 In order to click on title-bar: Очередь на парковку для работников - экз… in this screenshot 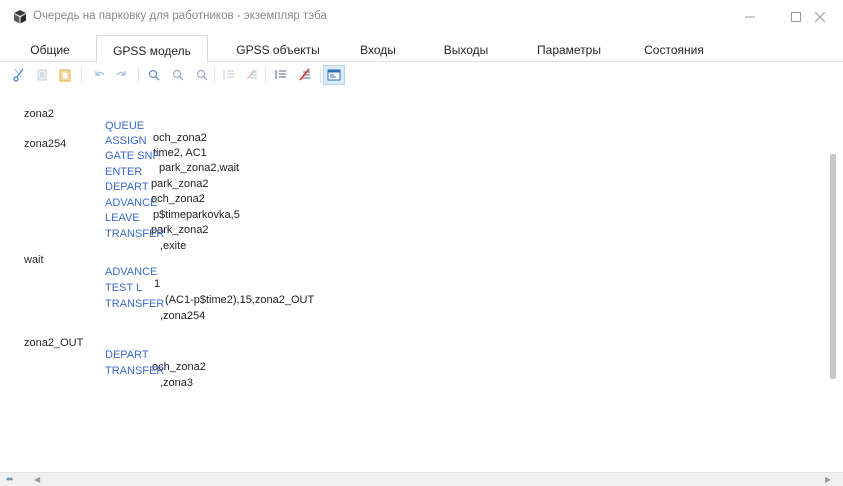, I will do `click(421, 17)`.